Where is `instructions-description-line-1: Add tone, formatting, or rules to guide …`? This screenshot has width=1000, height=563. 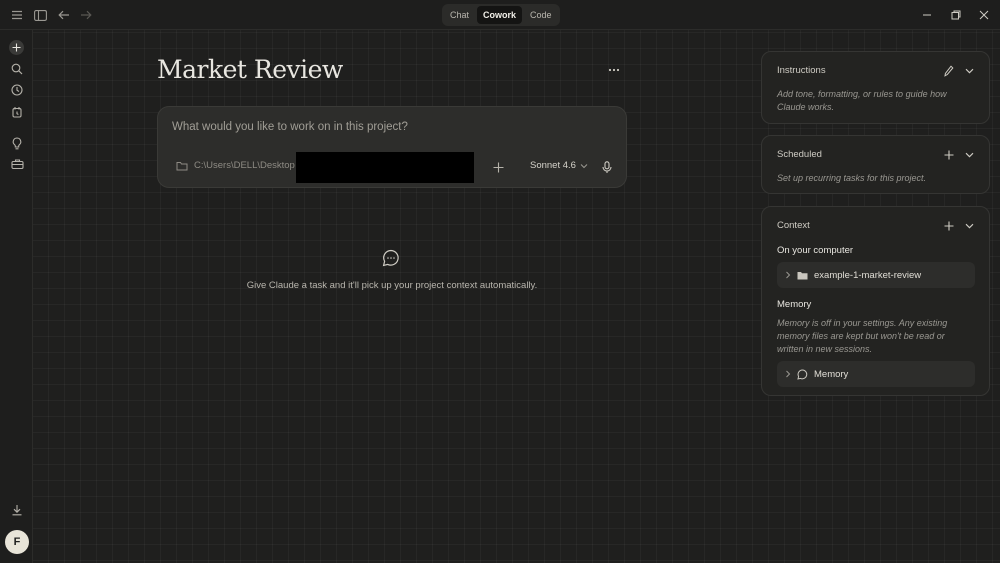 instructions-description-line-1: Add tone, formatting, or rules to guide … is located at coordinates (862, 94).